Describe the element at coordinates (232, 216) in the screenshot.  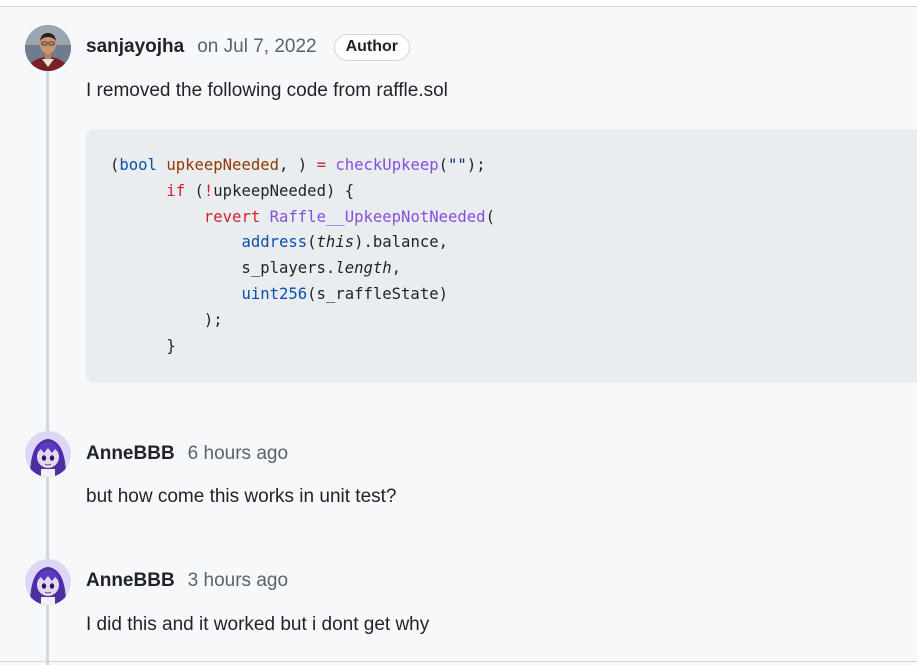
I see `code-token: revert` at that location.